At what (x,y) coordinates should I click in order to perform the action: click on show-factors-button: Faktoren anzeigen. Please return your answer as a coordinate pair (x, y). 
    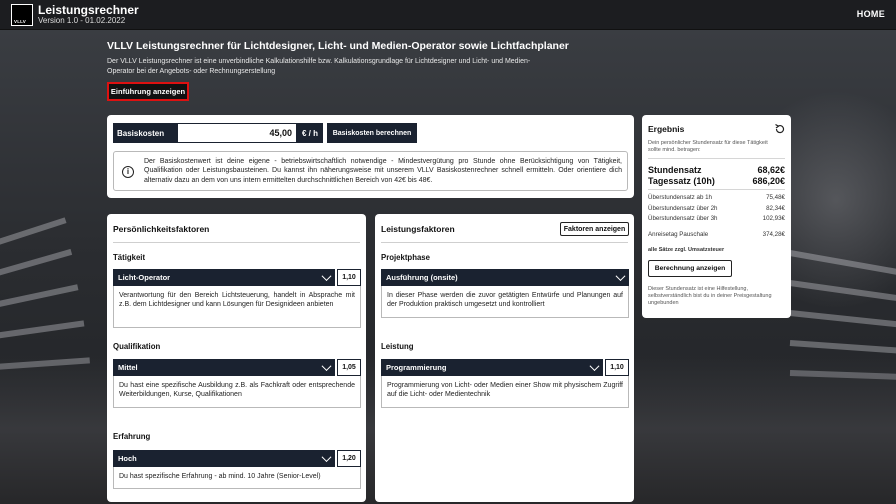
    Looking at the image, I should click on (594, 229).